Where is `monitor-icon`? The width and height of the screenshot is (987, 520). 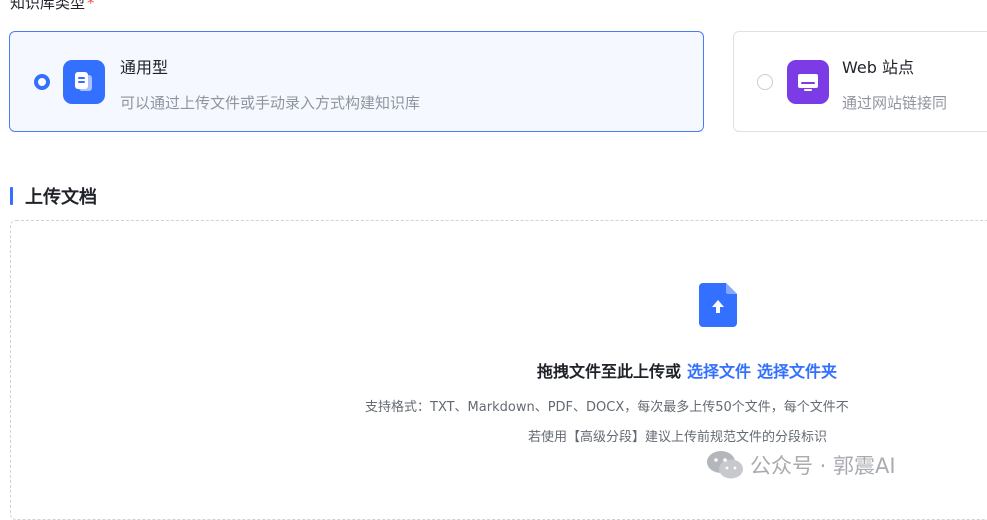 monitor-icon is located at coordinates (808, 82).